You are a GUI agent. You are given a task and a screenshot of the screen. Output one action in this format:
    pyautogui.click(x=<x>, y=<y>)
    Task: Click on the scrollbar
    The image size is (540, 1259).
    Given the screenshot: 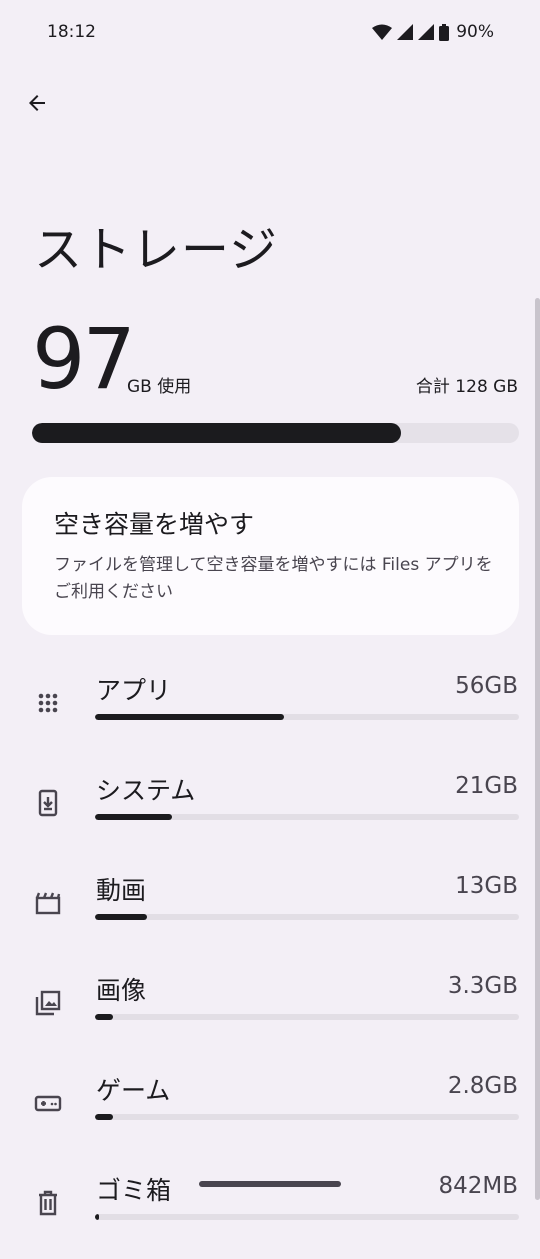 What is the action you would take?
    pyautogui.click(x=537, y=749)
    